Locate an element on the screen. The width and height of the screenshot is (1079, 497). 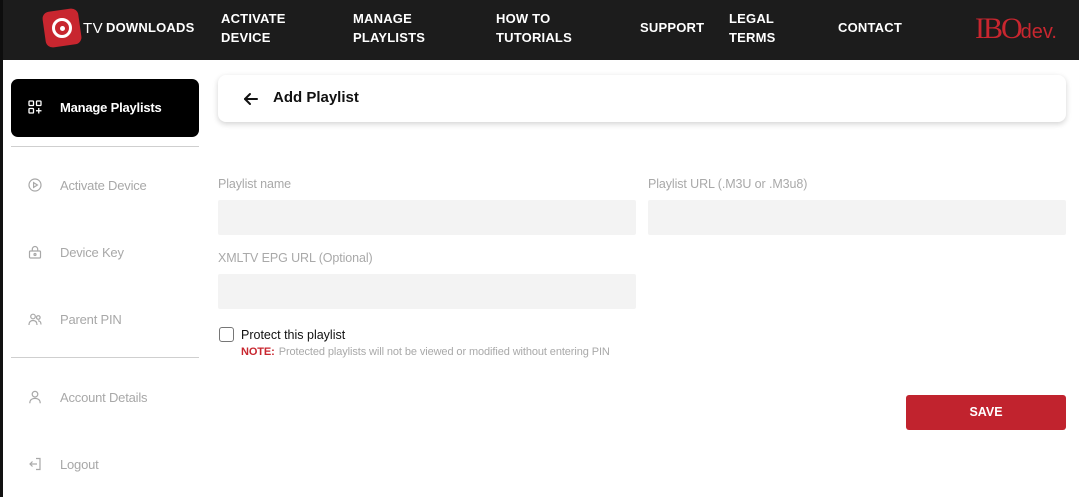
nav-link-downloads: DOWNLOADS is located at coordinates (150, 27).